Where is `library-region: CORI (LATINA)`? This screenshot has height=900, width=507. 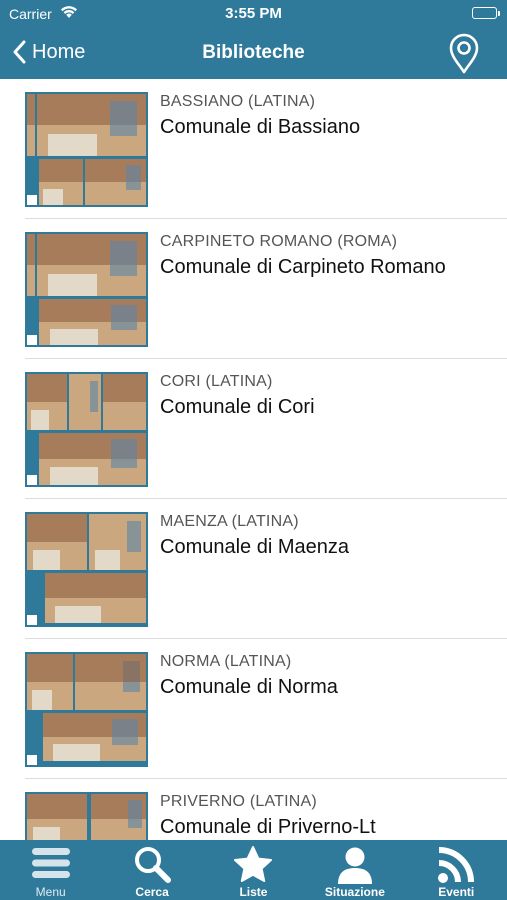
library-region: CORI (LATINA) is located at coordinates (216, 381).